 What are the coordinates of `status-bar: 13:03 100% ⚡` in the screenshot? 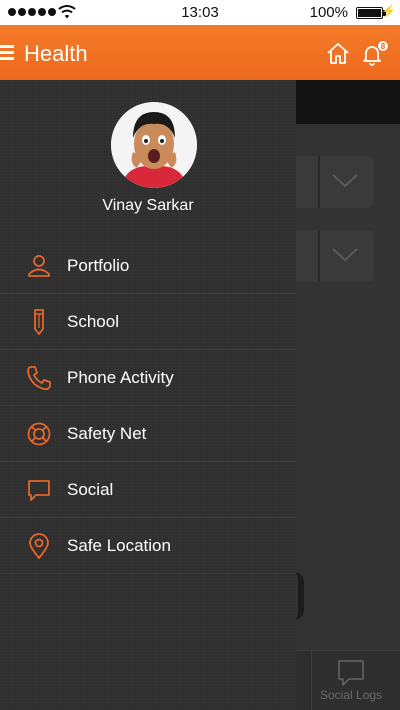 It's located at (200, 12).